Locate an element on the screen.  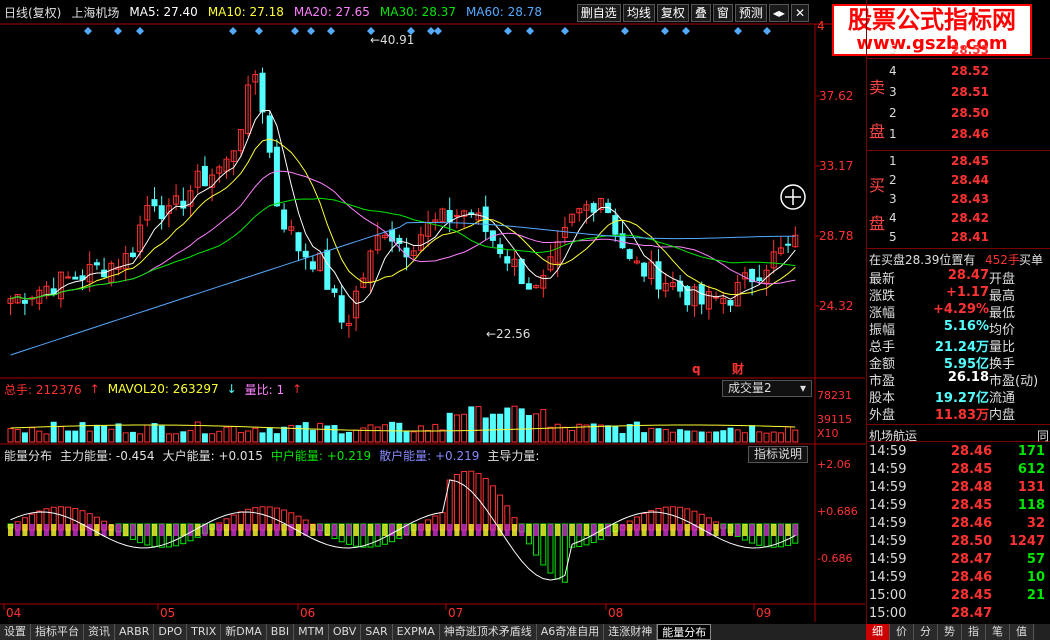
indicator-tab: BBI is located at coordinates (280, 632).